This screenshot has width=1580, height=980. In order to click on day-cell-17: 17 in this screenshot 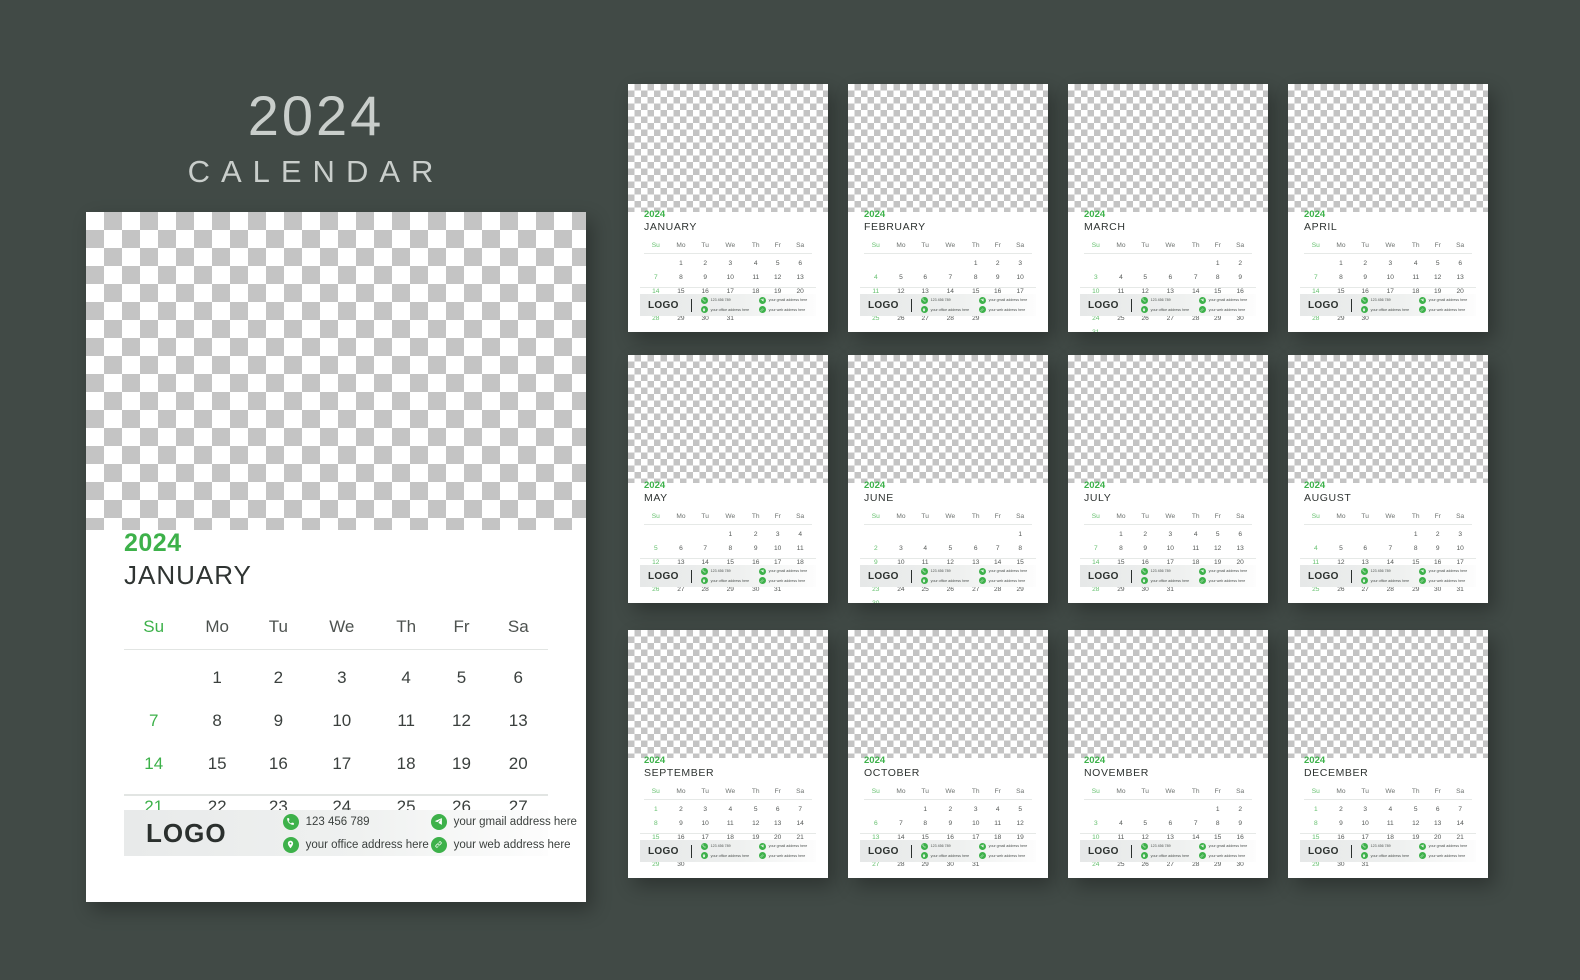, I will do `click(342, 763)`.